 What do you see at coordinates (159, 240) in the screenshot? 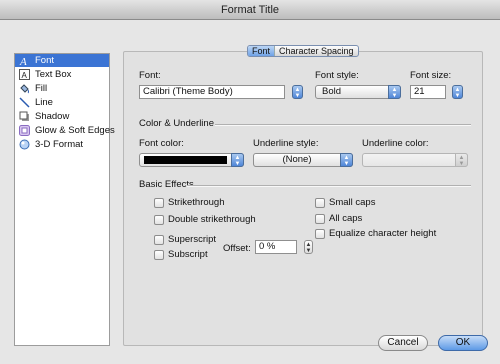
I see `superscript-checkbox` at bounding box center [159, 240].